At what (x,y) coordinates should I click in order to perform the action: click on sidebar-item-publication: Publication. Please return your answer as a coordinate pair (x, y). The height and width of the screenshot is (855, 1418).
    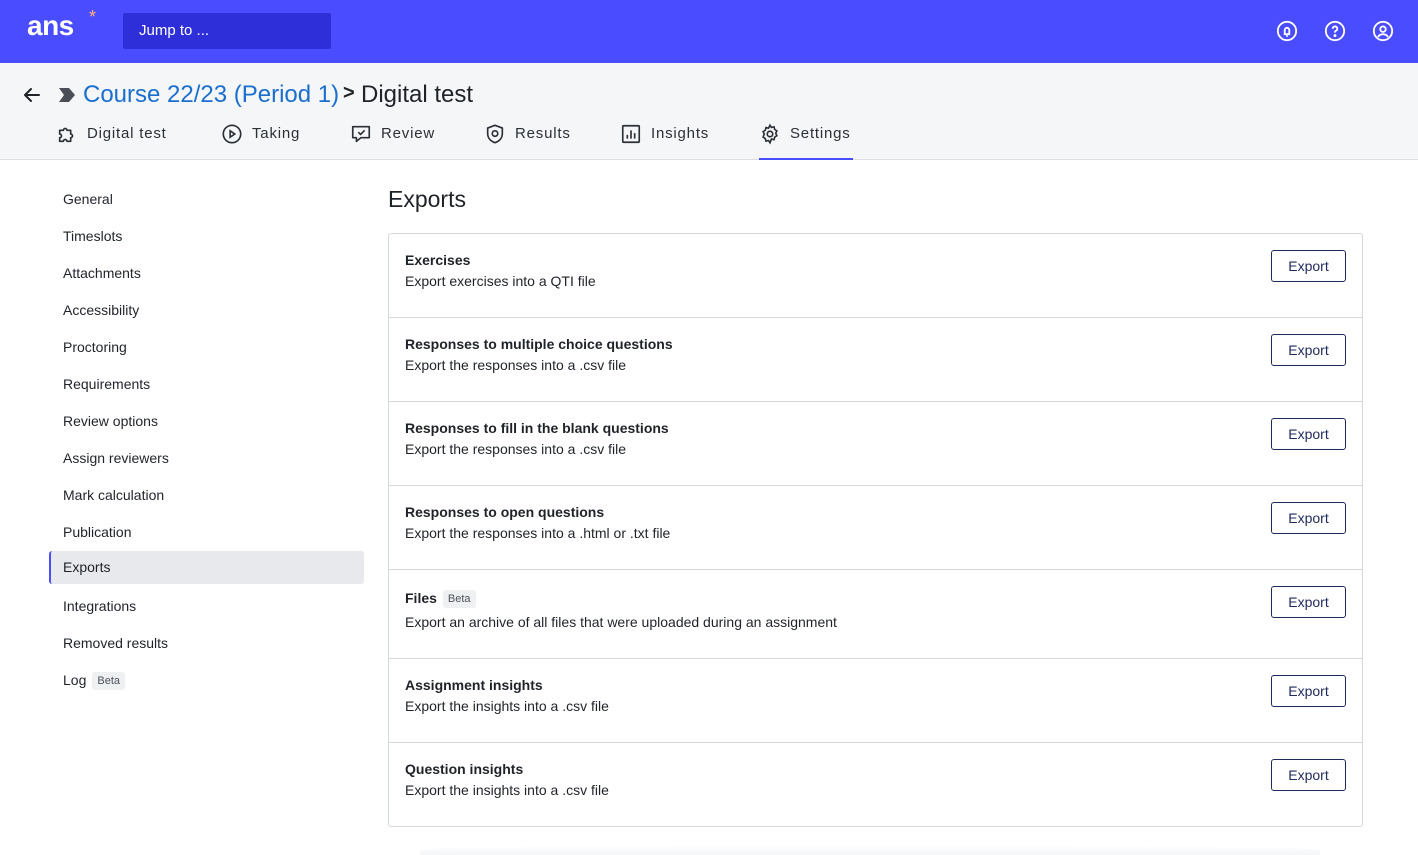
    Looking at the image, I should click on (206, 530).